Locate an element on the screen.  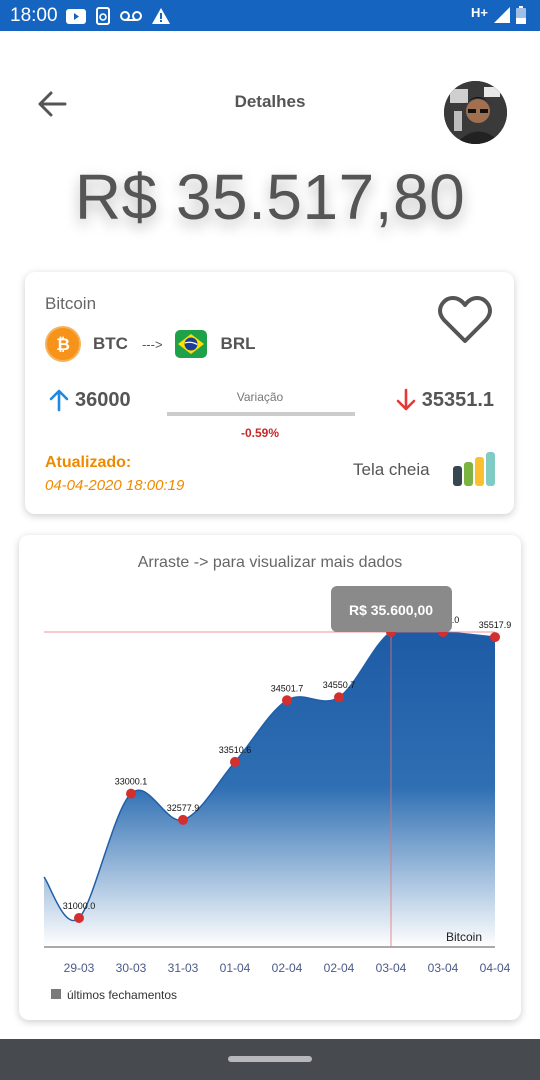
home-gesture-handle is located at coordinates (270, 1059).